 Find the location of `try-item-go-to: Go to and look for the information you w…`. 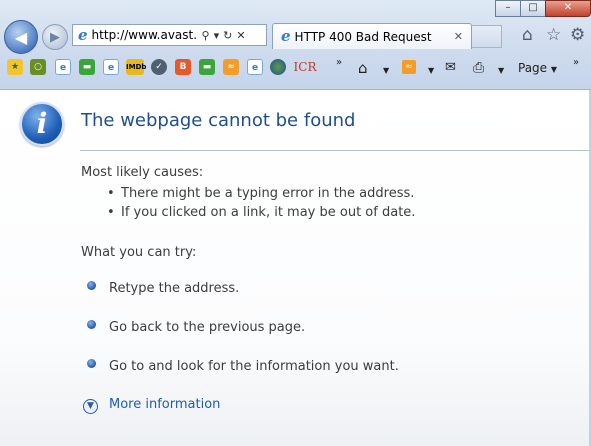

try-item-go-to: Go to and look for the information you w… is located at coordinates (254, 366).